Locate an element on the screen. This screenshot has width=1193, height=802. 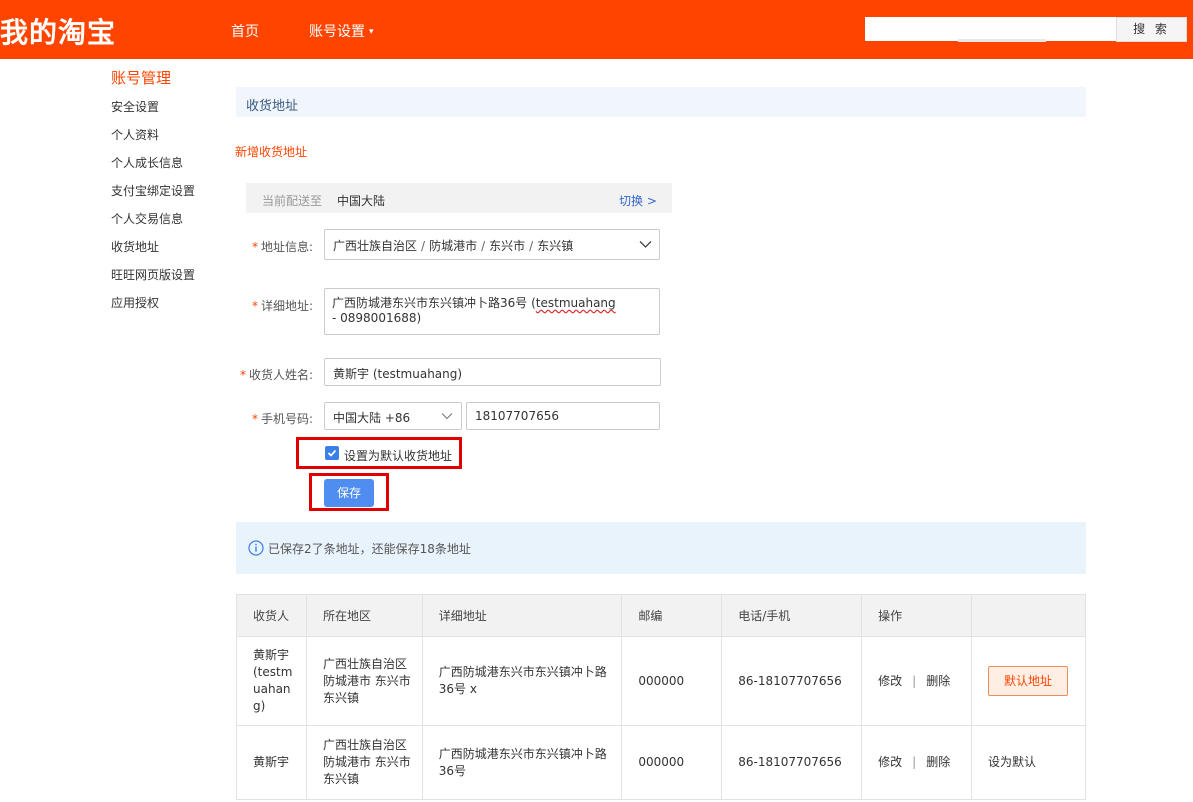
table-header-row: 收货人 所在地区 详细地址 邮编 电话/手机 操作 is located at coordinates (661, 615).